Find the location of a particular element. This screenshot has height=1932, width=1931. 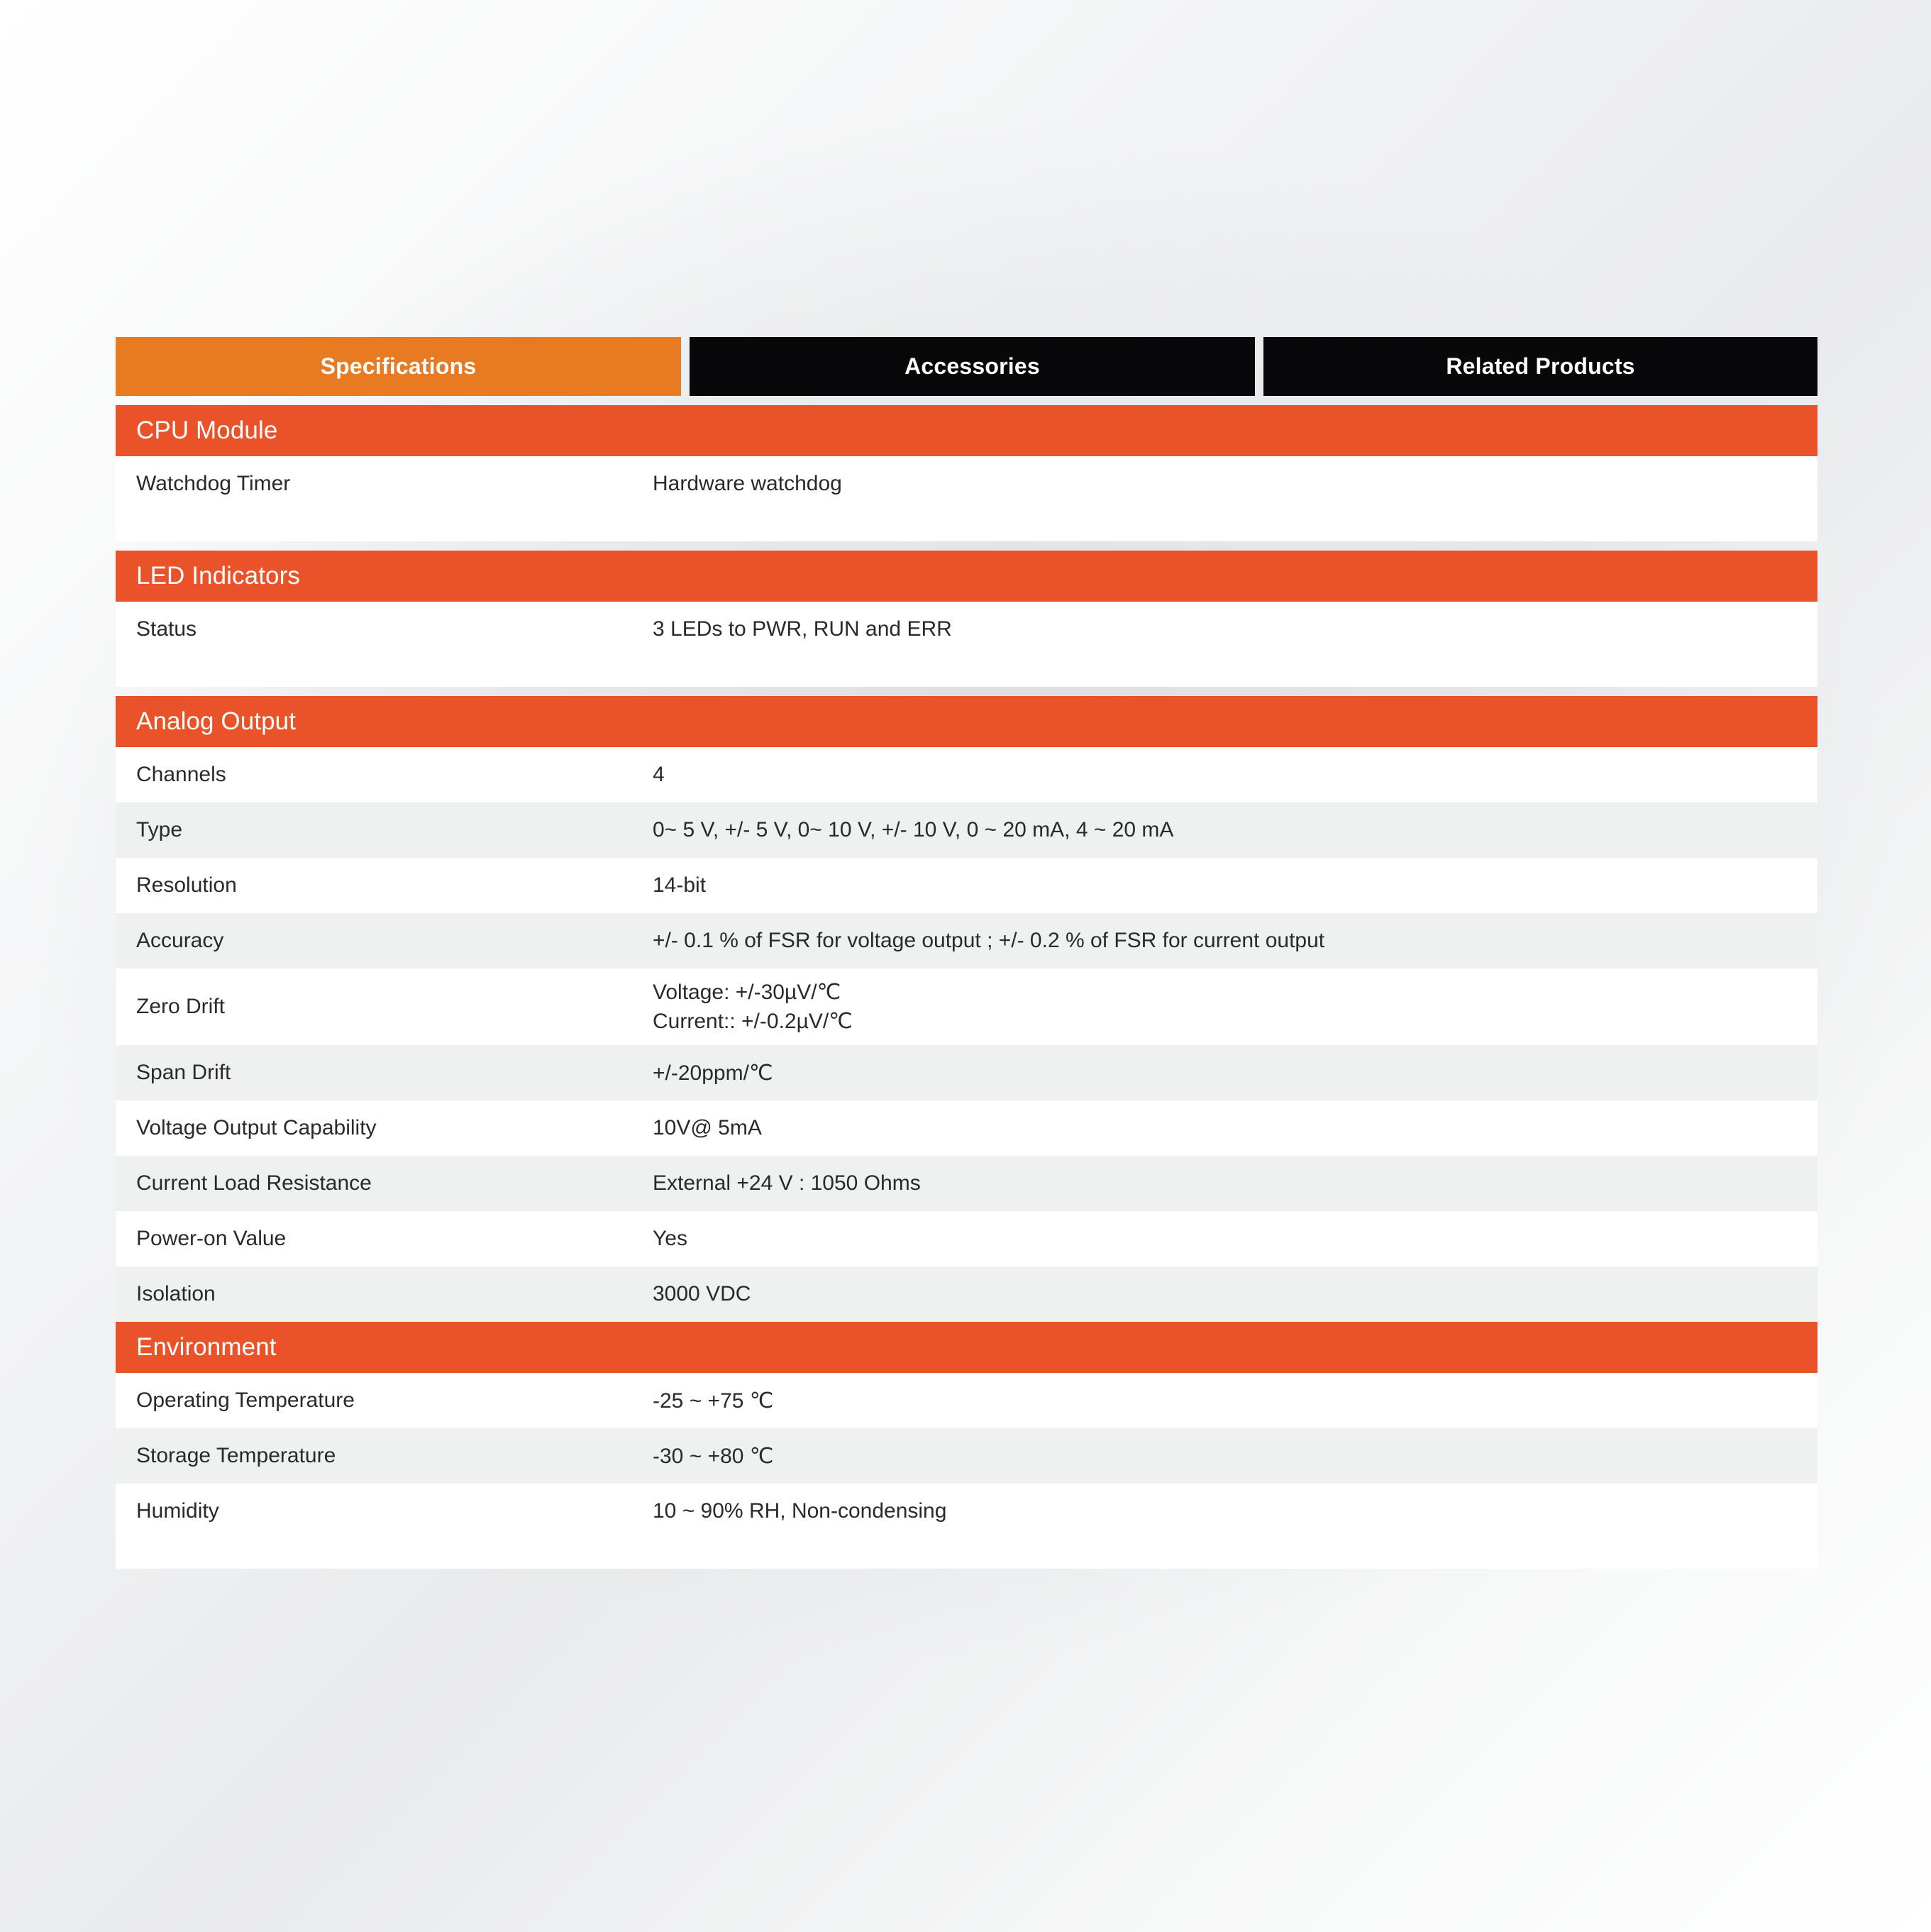

row-value: External +24 V : 1050 Ohms is located at coordinates (787, 1183).